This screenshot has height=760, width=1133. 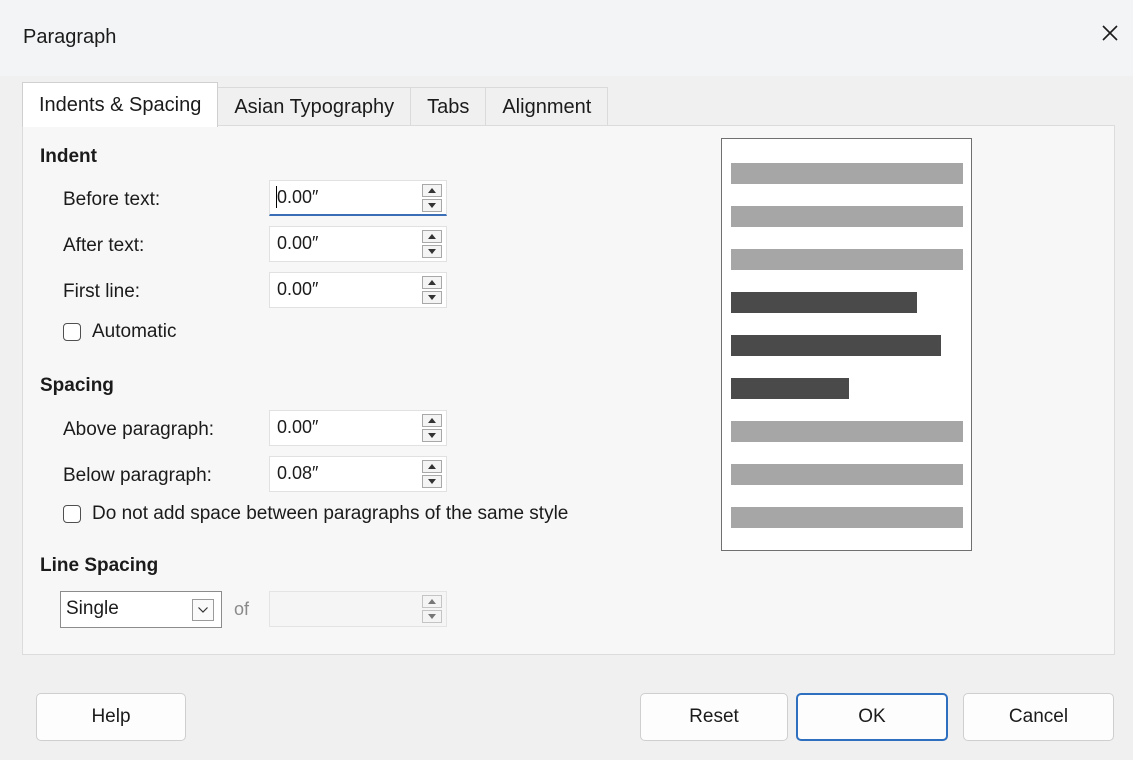 I want to click on tab-indents-spacing: Indents & Spacing, so click(x=120, y=104).